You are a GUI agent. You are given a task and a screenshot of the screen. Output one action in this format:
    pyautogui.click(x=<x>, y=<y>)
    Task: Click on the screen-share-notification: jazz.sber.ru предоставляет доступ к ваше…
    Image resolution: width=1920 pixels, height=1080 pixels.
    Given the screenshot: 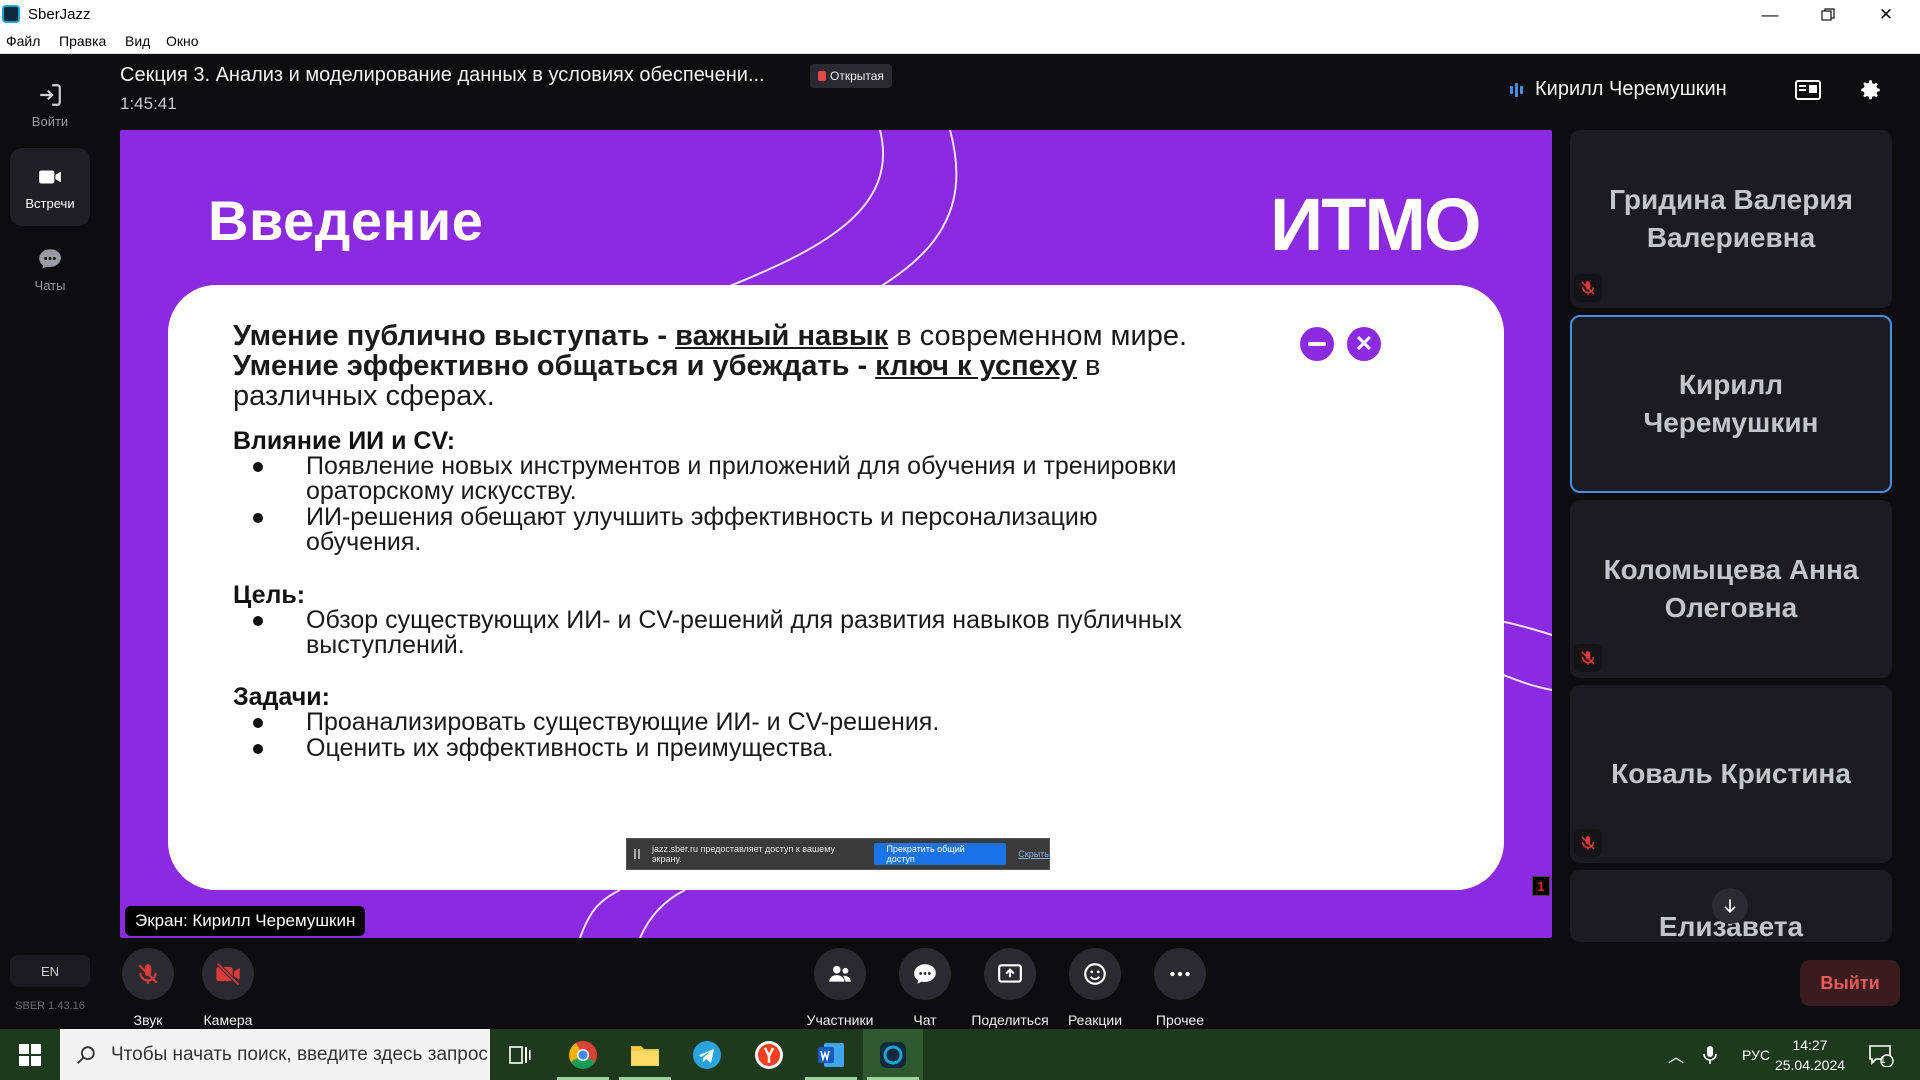 What is the action you would take?
    pyautogui.click(x=838, y=854)
    